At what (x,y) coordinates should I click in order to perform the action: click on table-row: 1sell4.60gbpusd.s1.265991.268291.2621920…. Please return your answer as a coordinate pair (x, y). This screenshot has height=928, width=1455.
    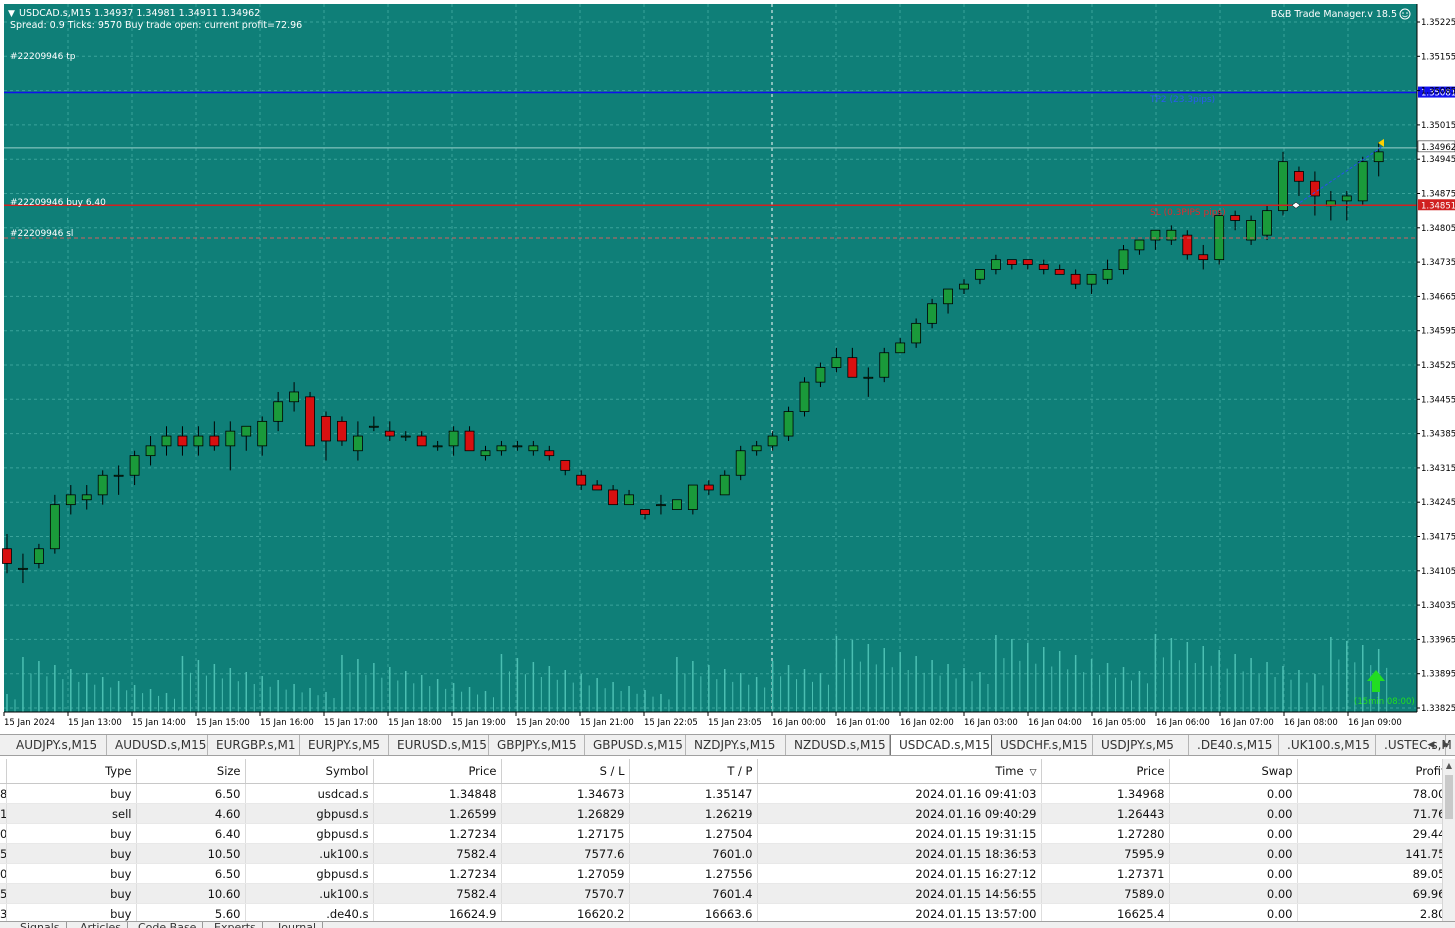
    Looking at the image, I should click on (721, 813).